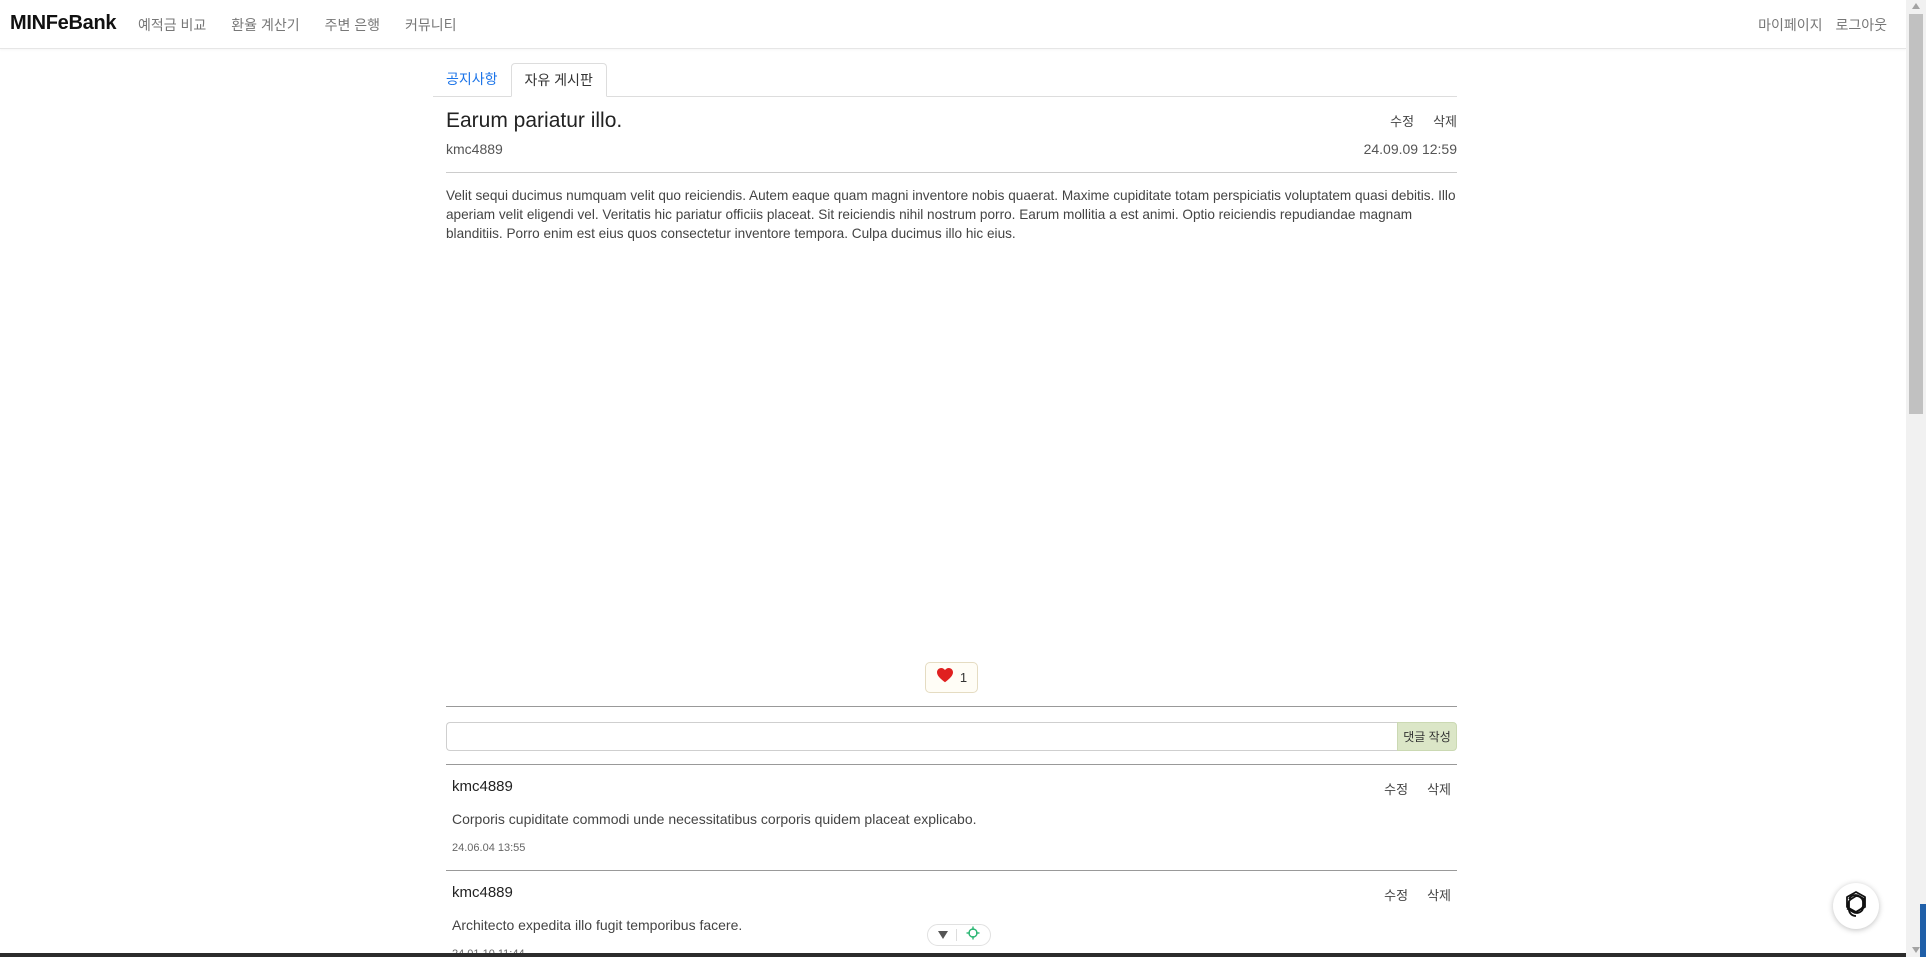  I want to click on tab-free-board: 자유 게시판, so click(558, 80).